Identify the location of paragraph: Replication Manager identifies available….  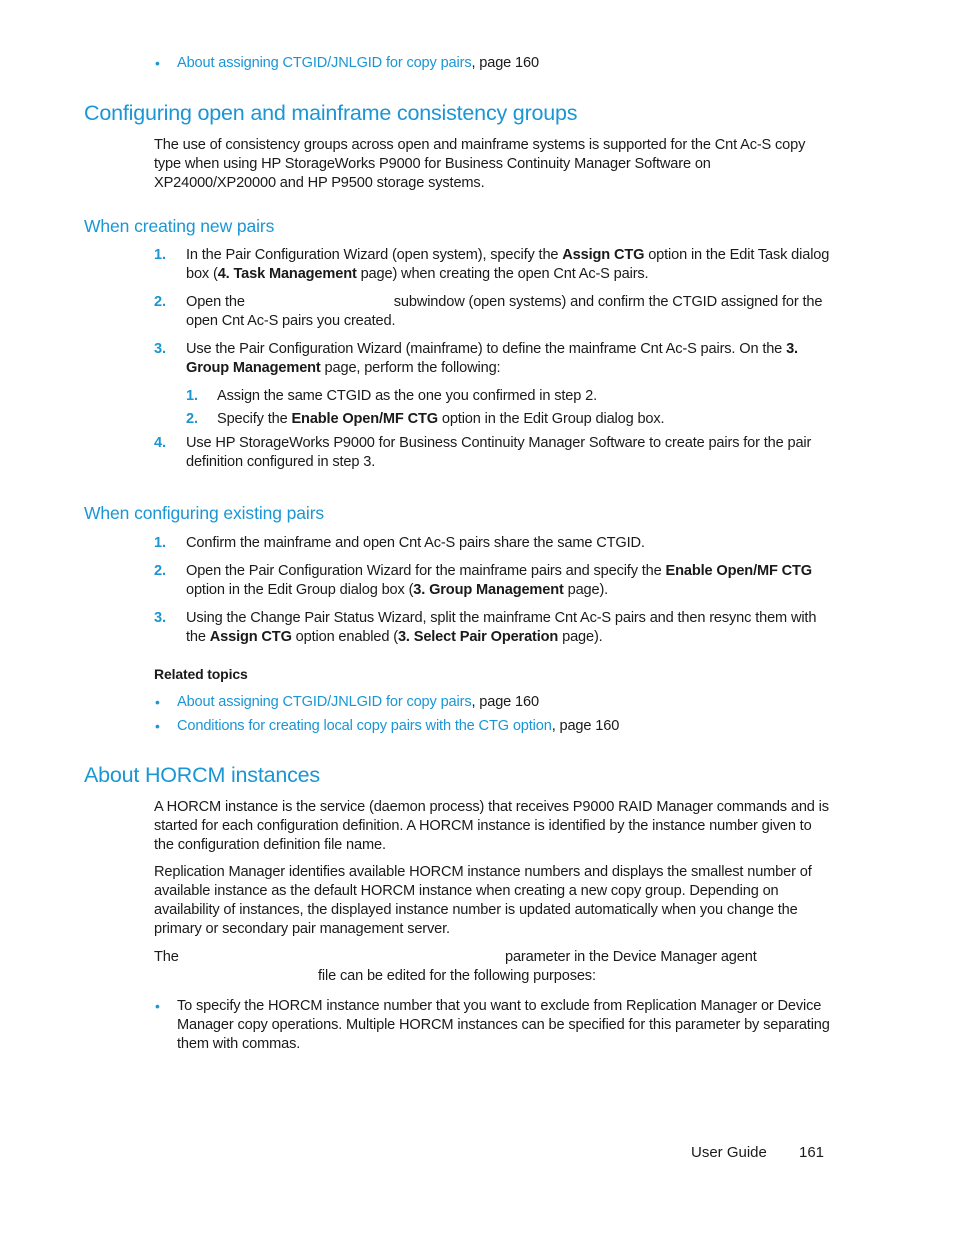
(483, 900).